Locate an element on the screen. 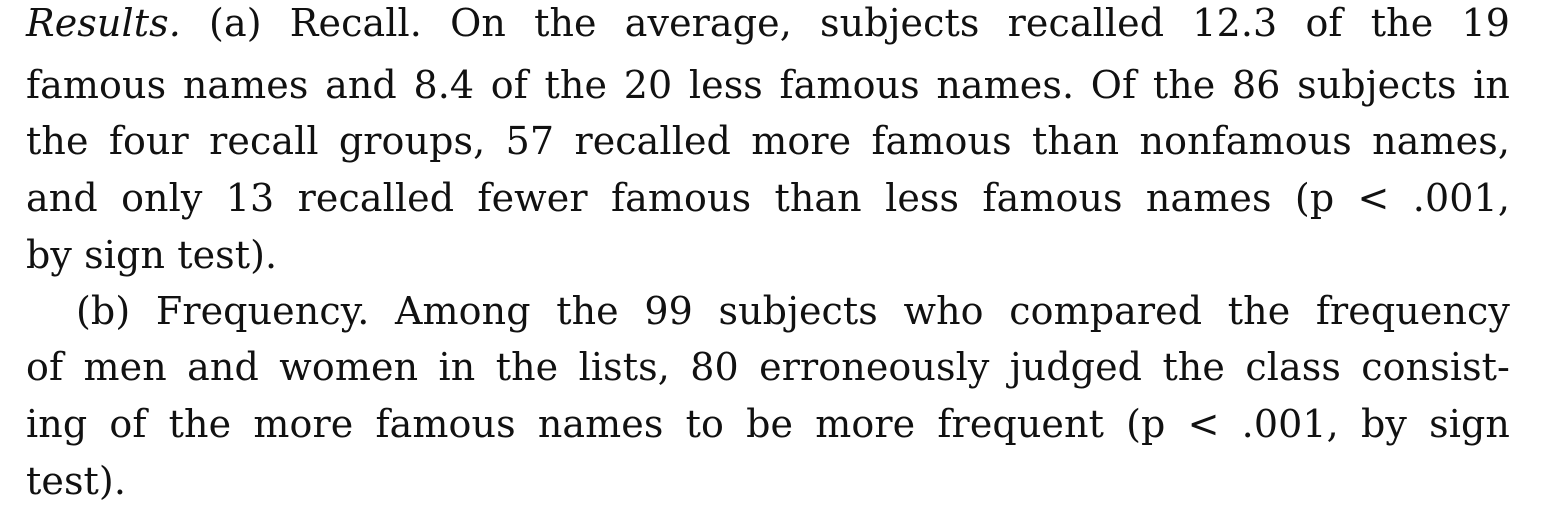 The height and width of the screenshot is (532, 1548). paragraph-1-line-5: by sign test). is located at coordinates (152, 255).